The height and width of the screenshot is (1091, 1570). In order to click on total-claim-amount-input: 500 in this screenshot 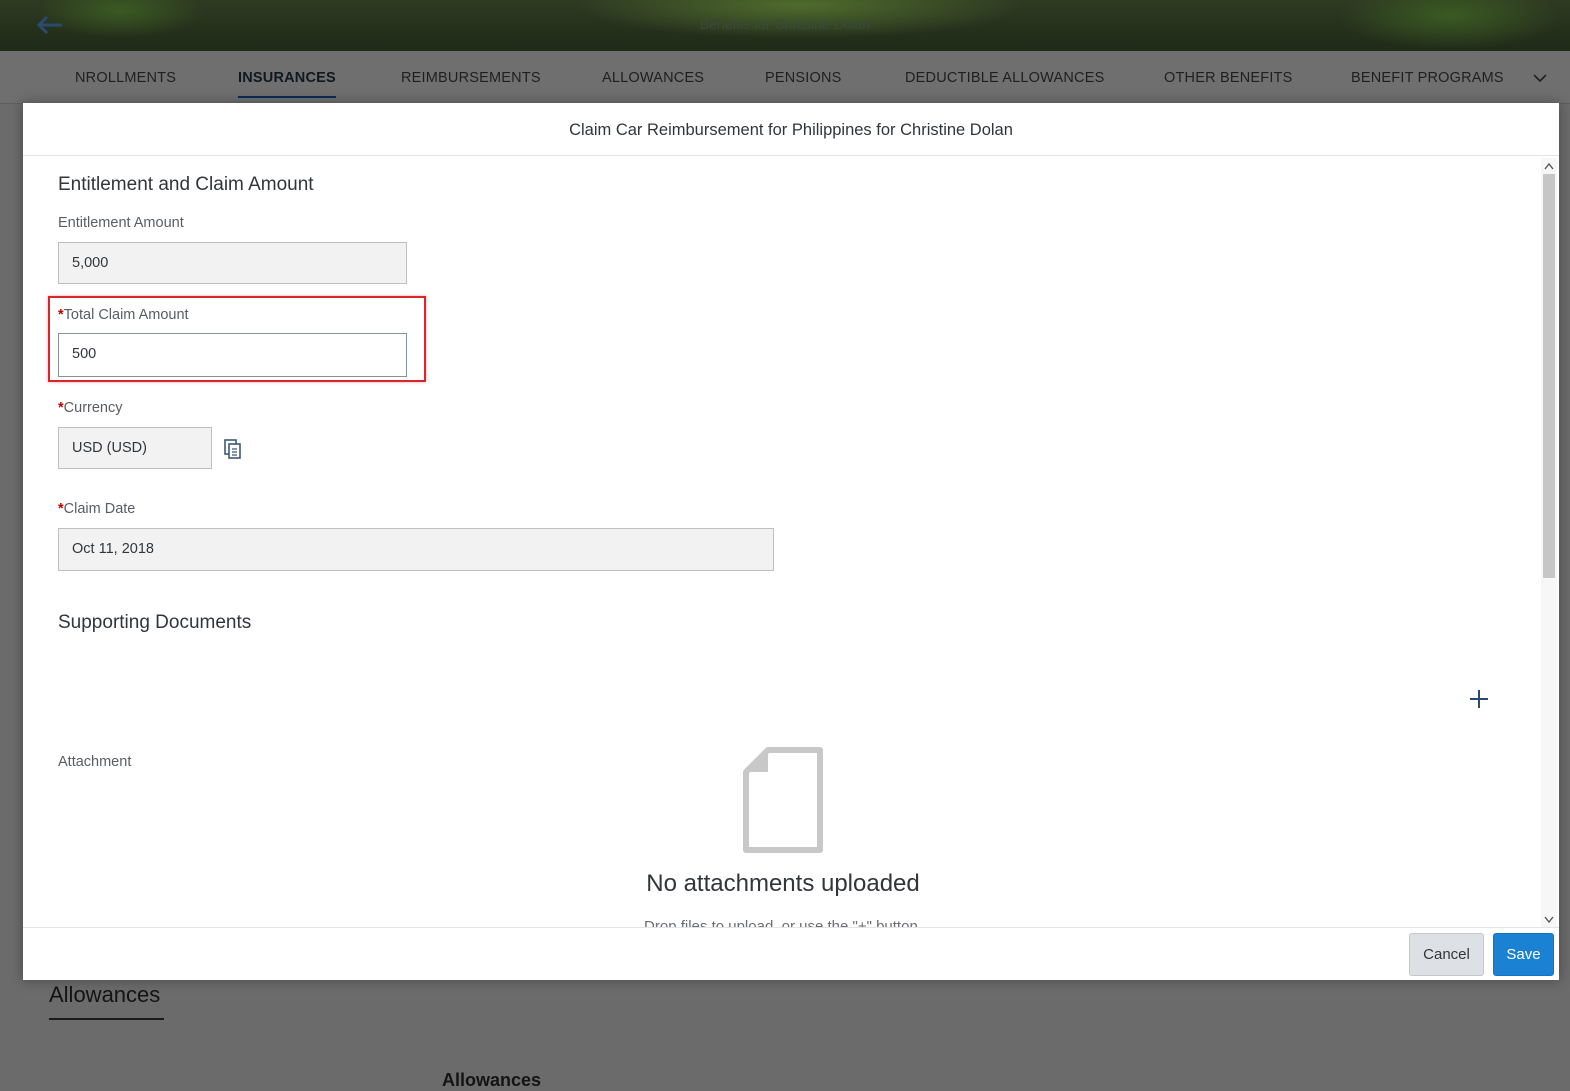, I will do `click(232, 355)`.